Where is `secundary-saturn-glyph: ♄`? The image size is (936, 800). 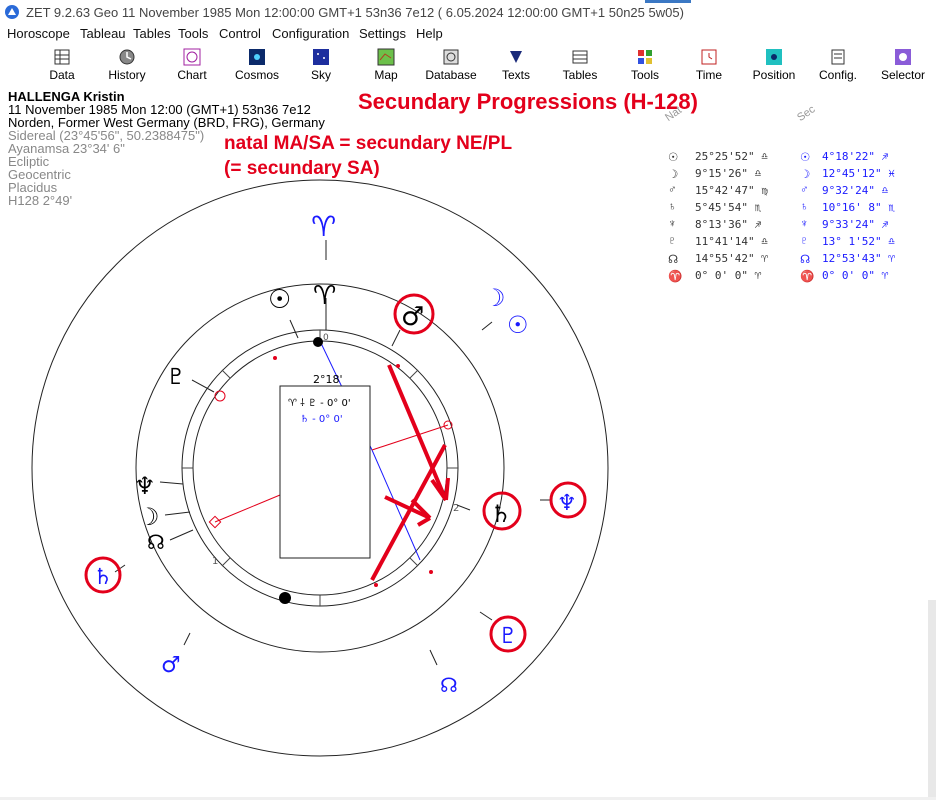 secundary-saturn-glyph: ♄ is located at coordinates (103, 577).